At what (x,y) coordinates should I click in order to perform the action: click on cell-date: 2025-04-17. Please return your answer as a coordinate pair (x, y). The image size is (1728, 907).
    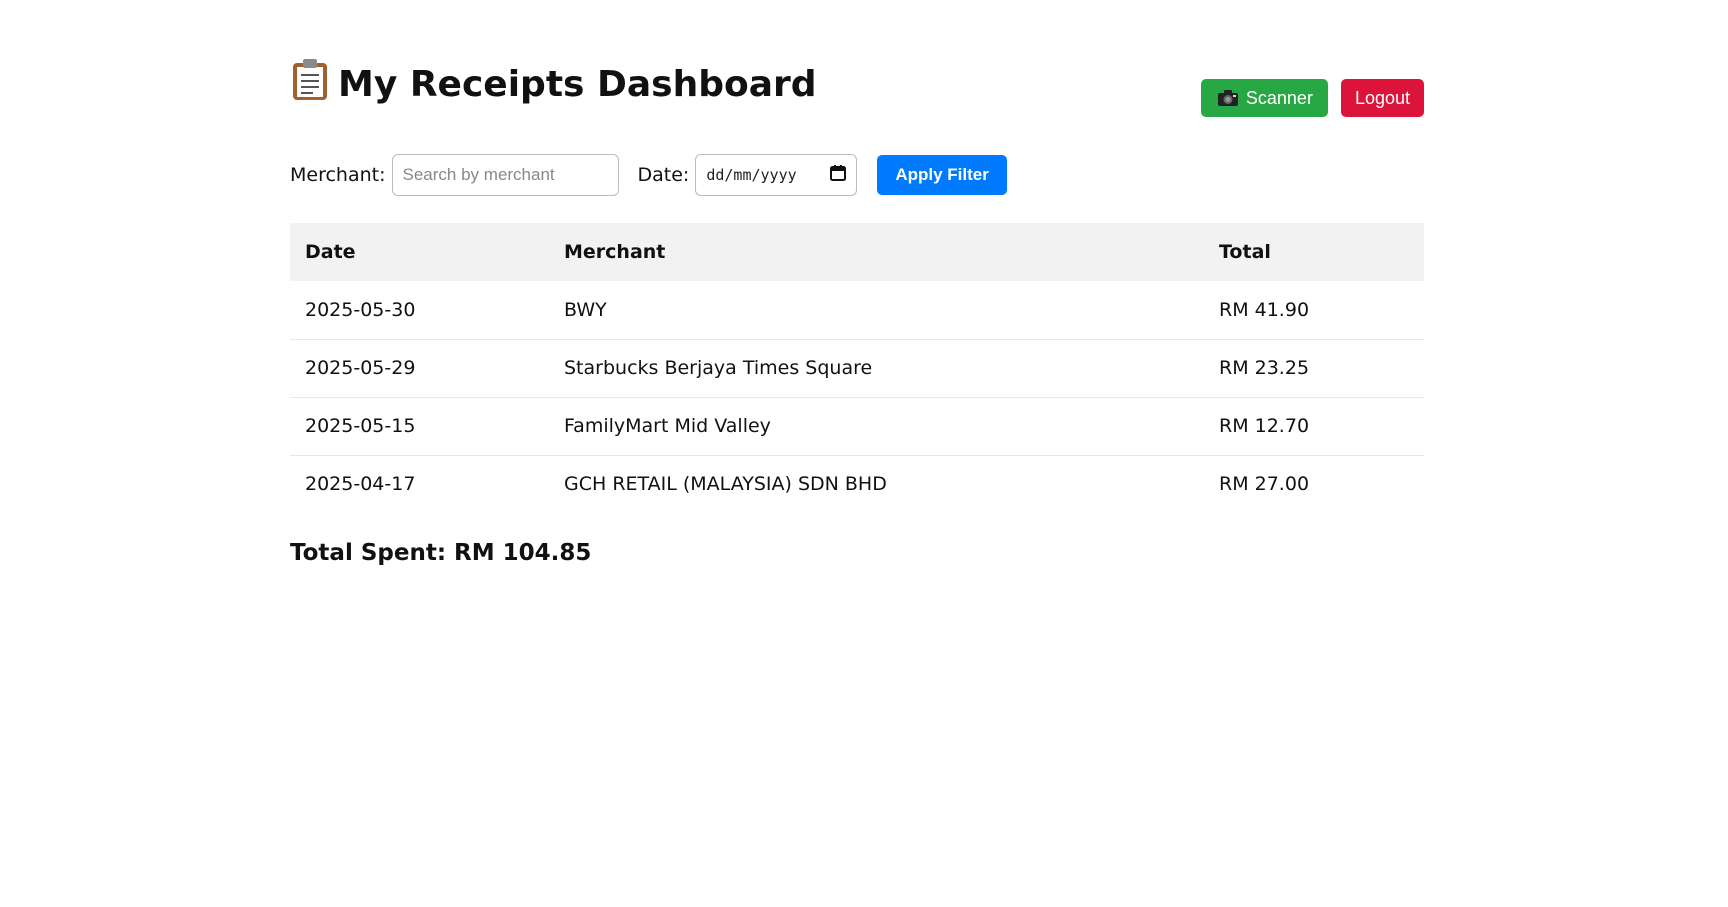
    Looking at the image, I should click on (360, 484).